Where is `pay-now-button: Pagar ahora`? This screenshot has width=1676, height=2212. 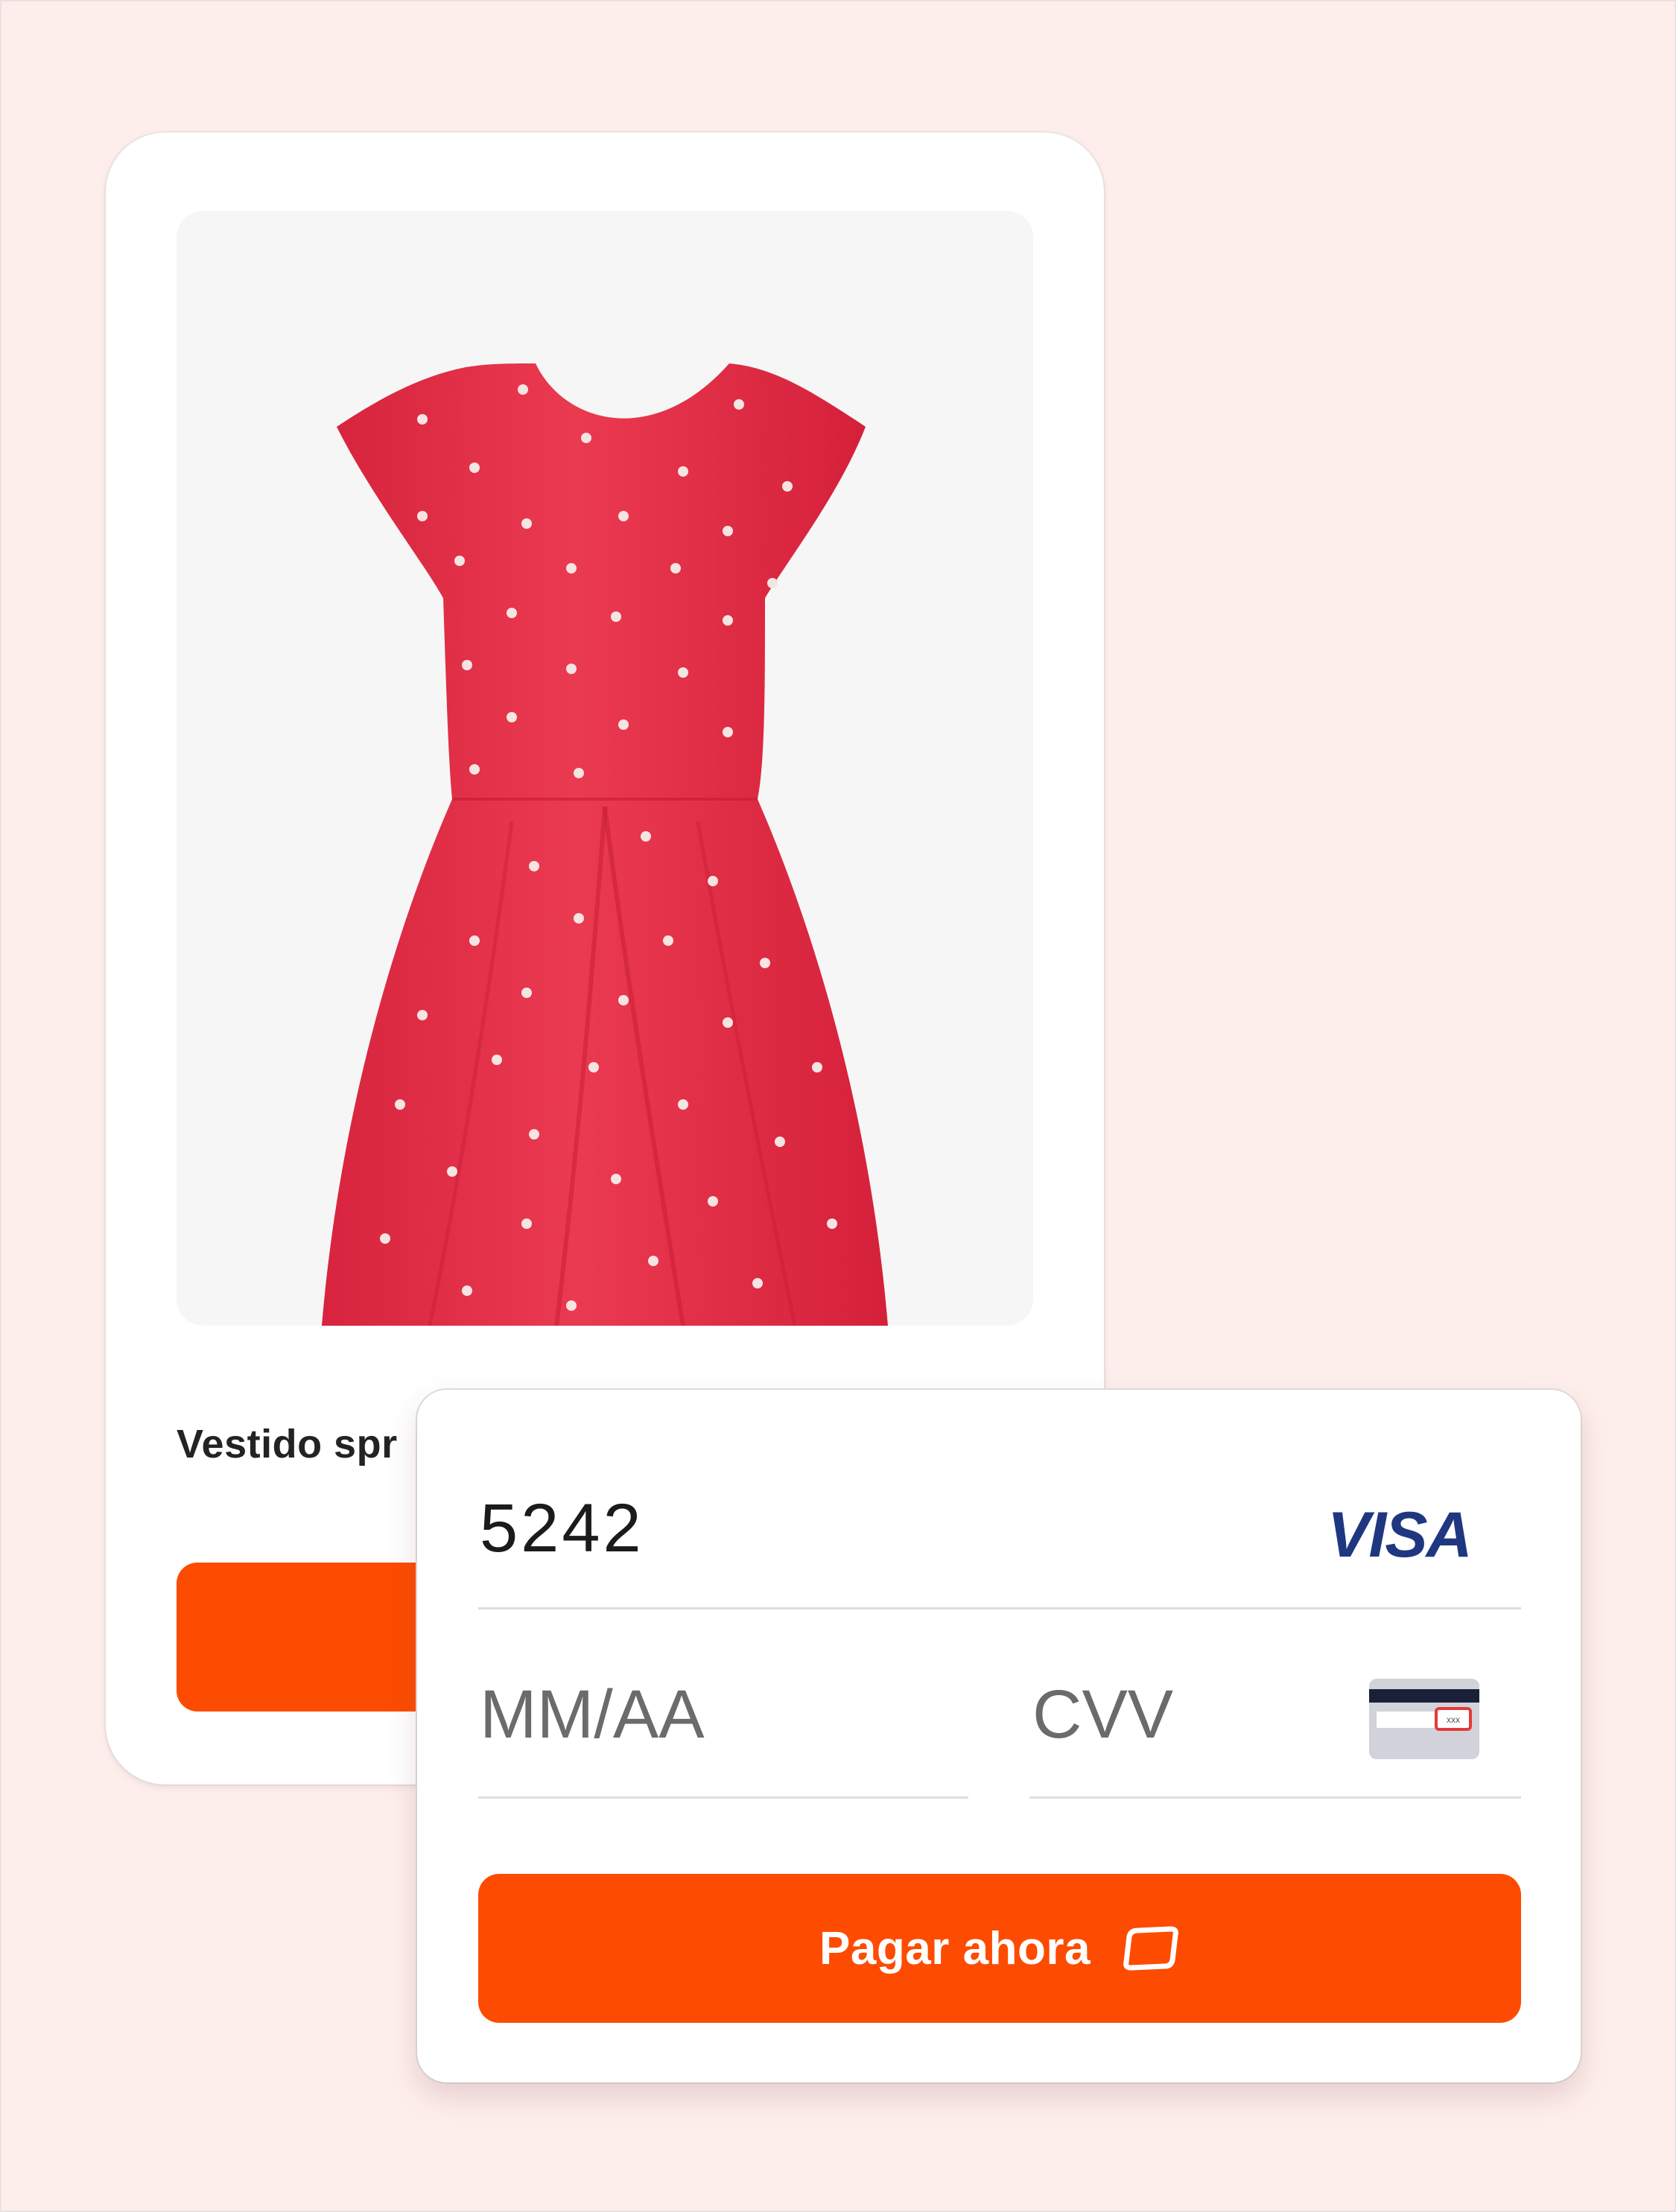
pay-now-button: Pagar ahora is located at coordinates (999, 1948).